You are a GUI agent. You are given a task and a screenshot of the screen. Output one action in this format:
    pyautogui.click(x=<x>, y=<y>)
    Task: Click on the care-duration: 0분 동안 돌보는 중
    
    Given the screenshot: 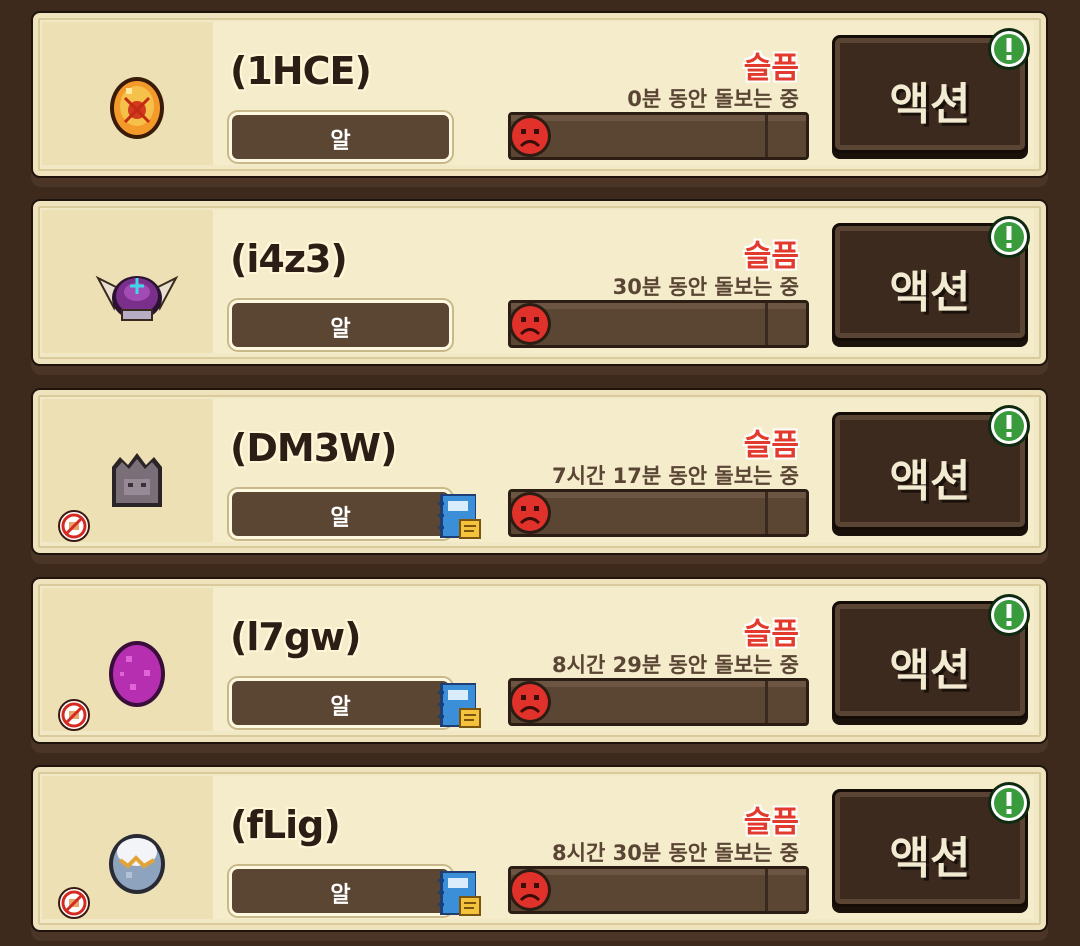 What is the action you would take?
    pyautogui.click(x=713, y=99)
    